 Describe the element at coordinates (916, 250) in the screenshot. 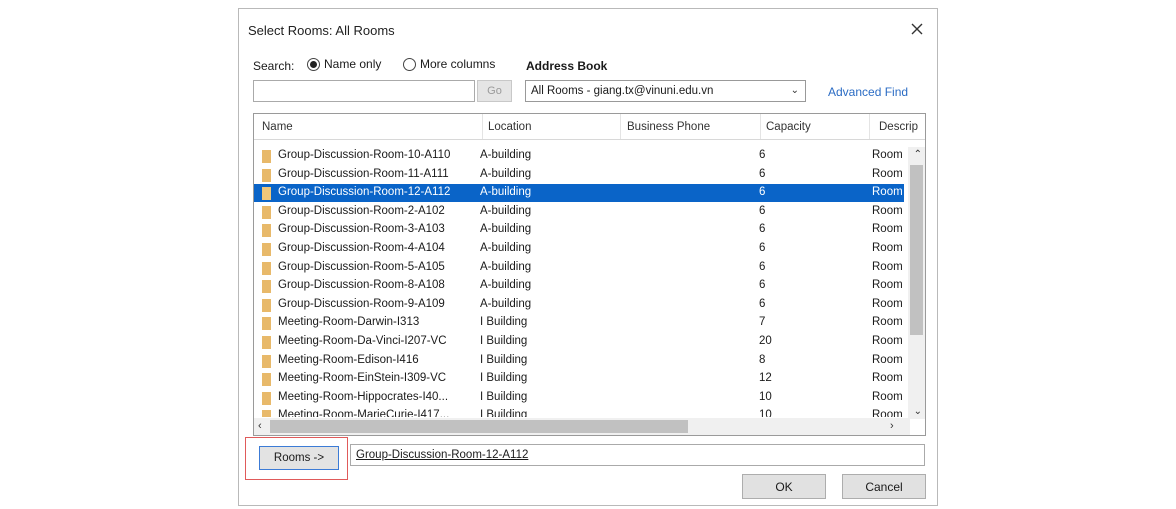

I see `vertical-scroll-thumb` at that location.